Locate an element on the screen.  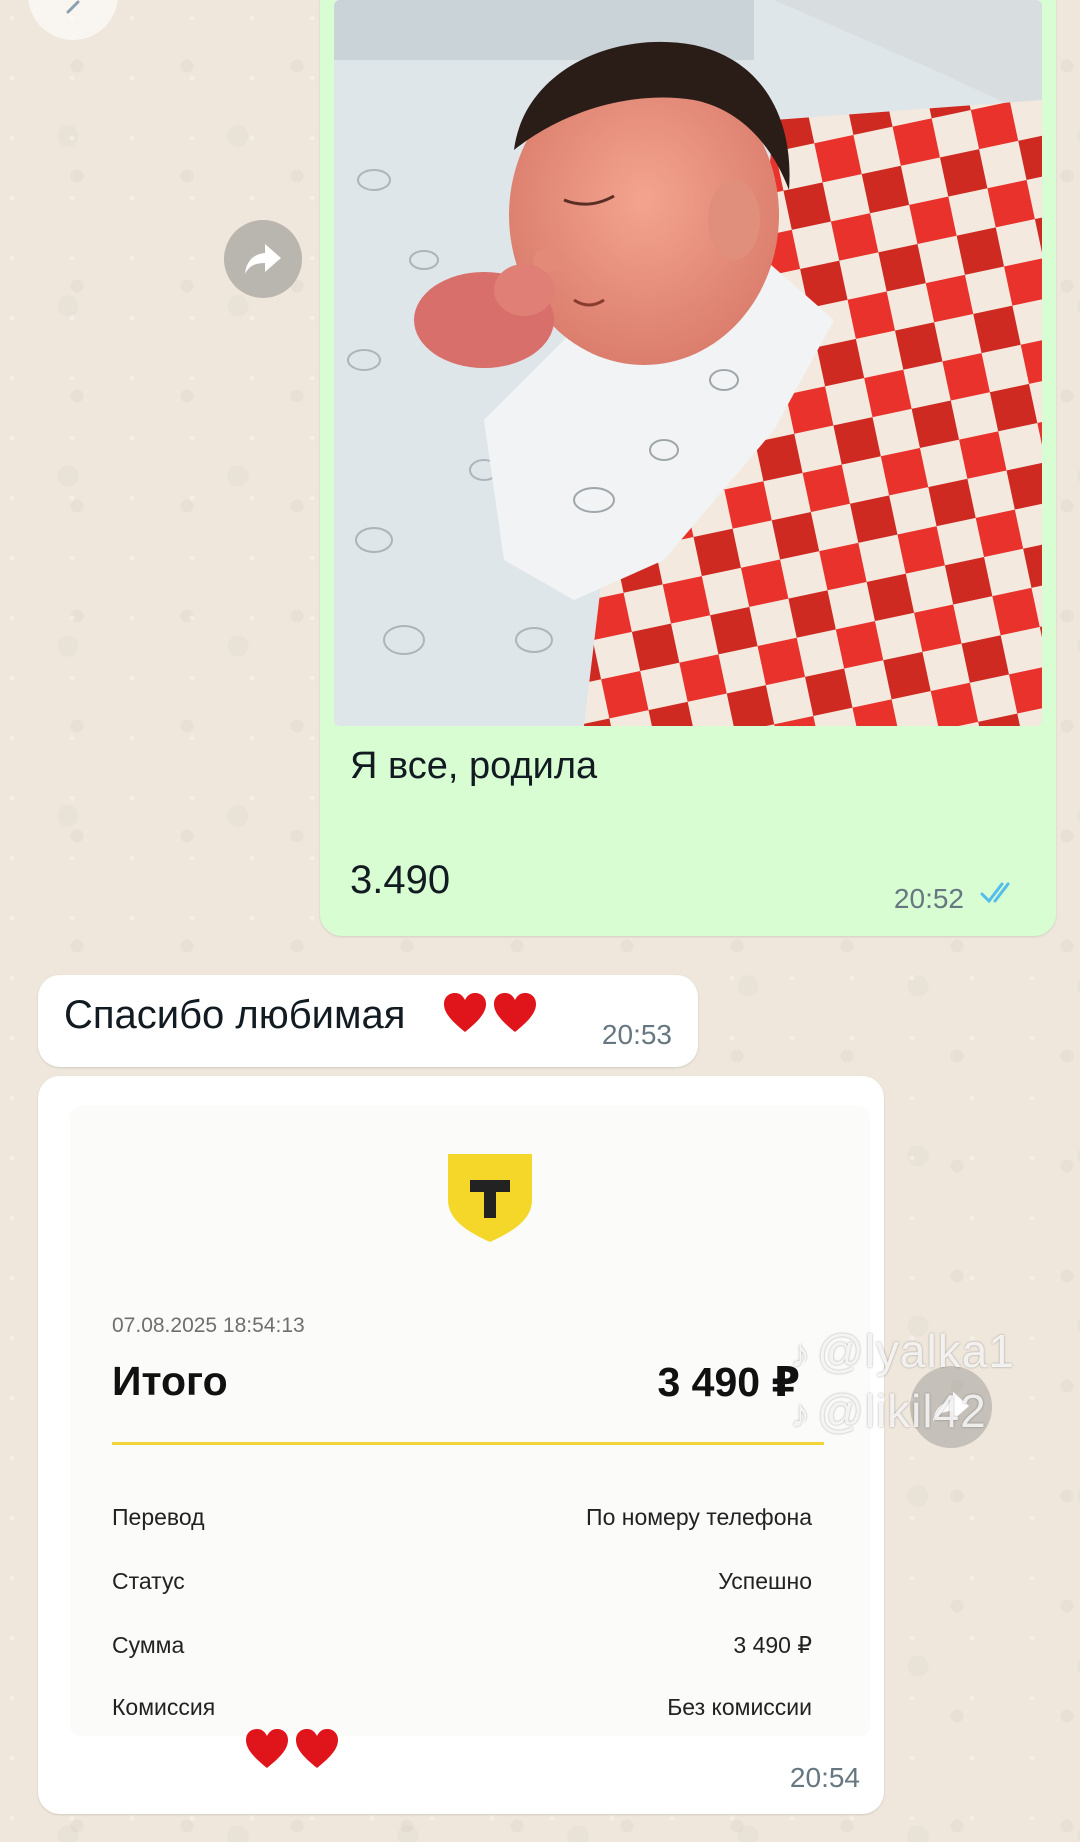
receipt-row-value: Без комиссии is located at coordinates (739, 1707).